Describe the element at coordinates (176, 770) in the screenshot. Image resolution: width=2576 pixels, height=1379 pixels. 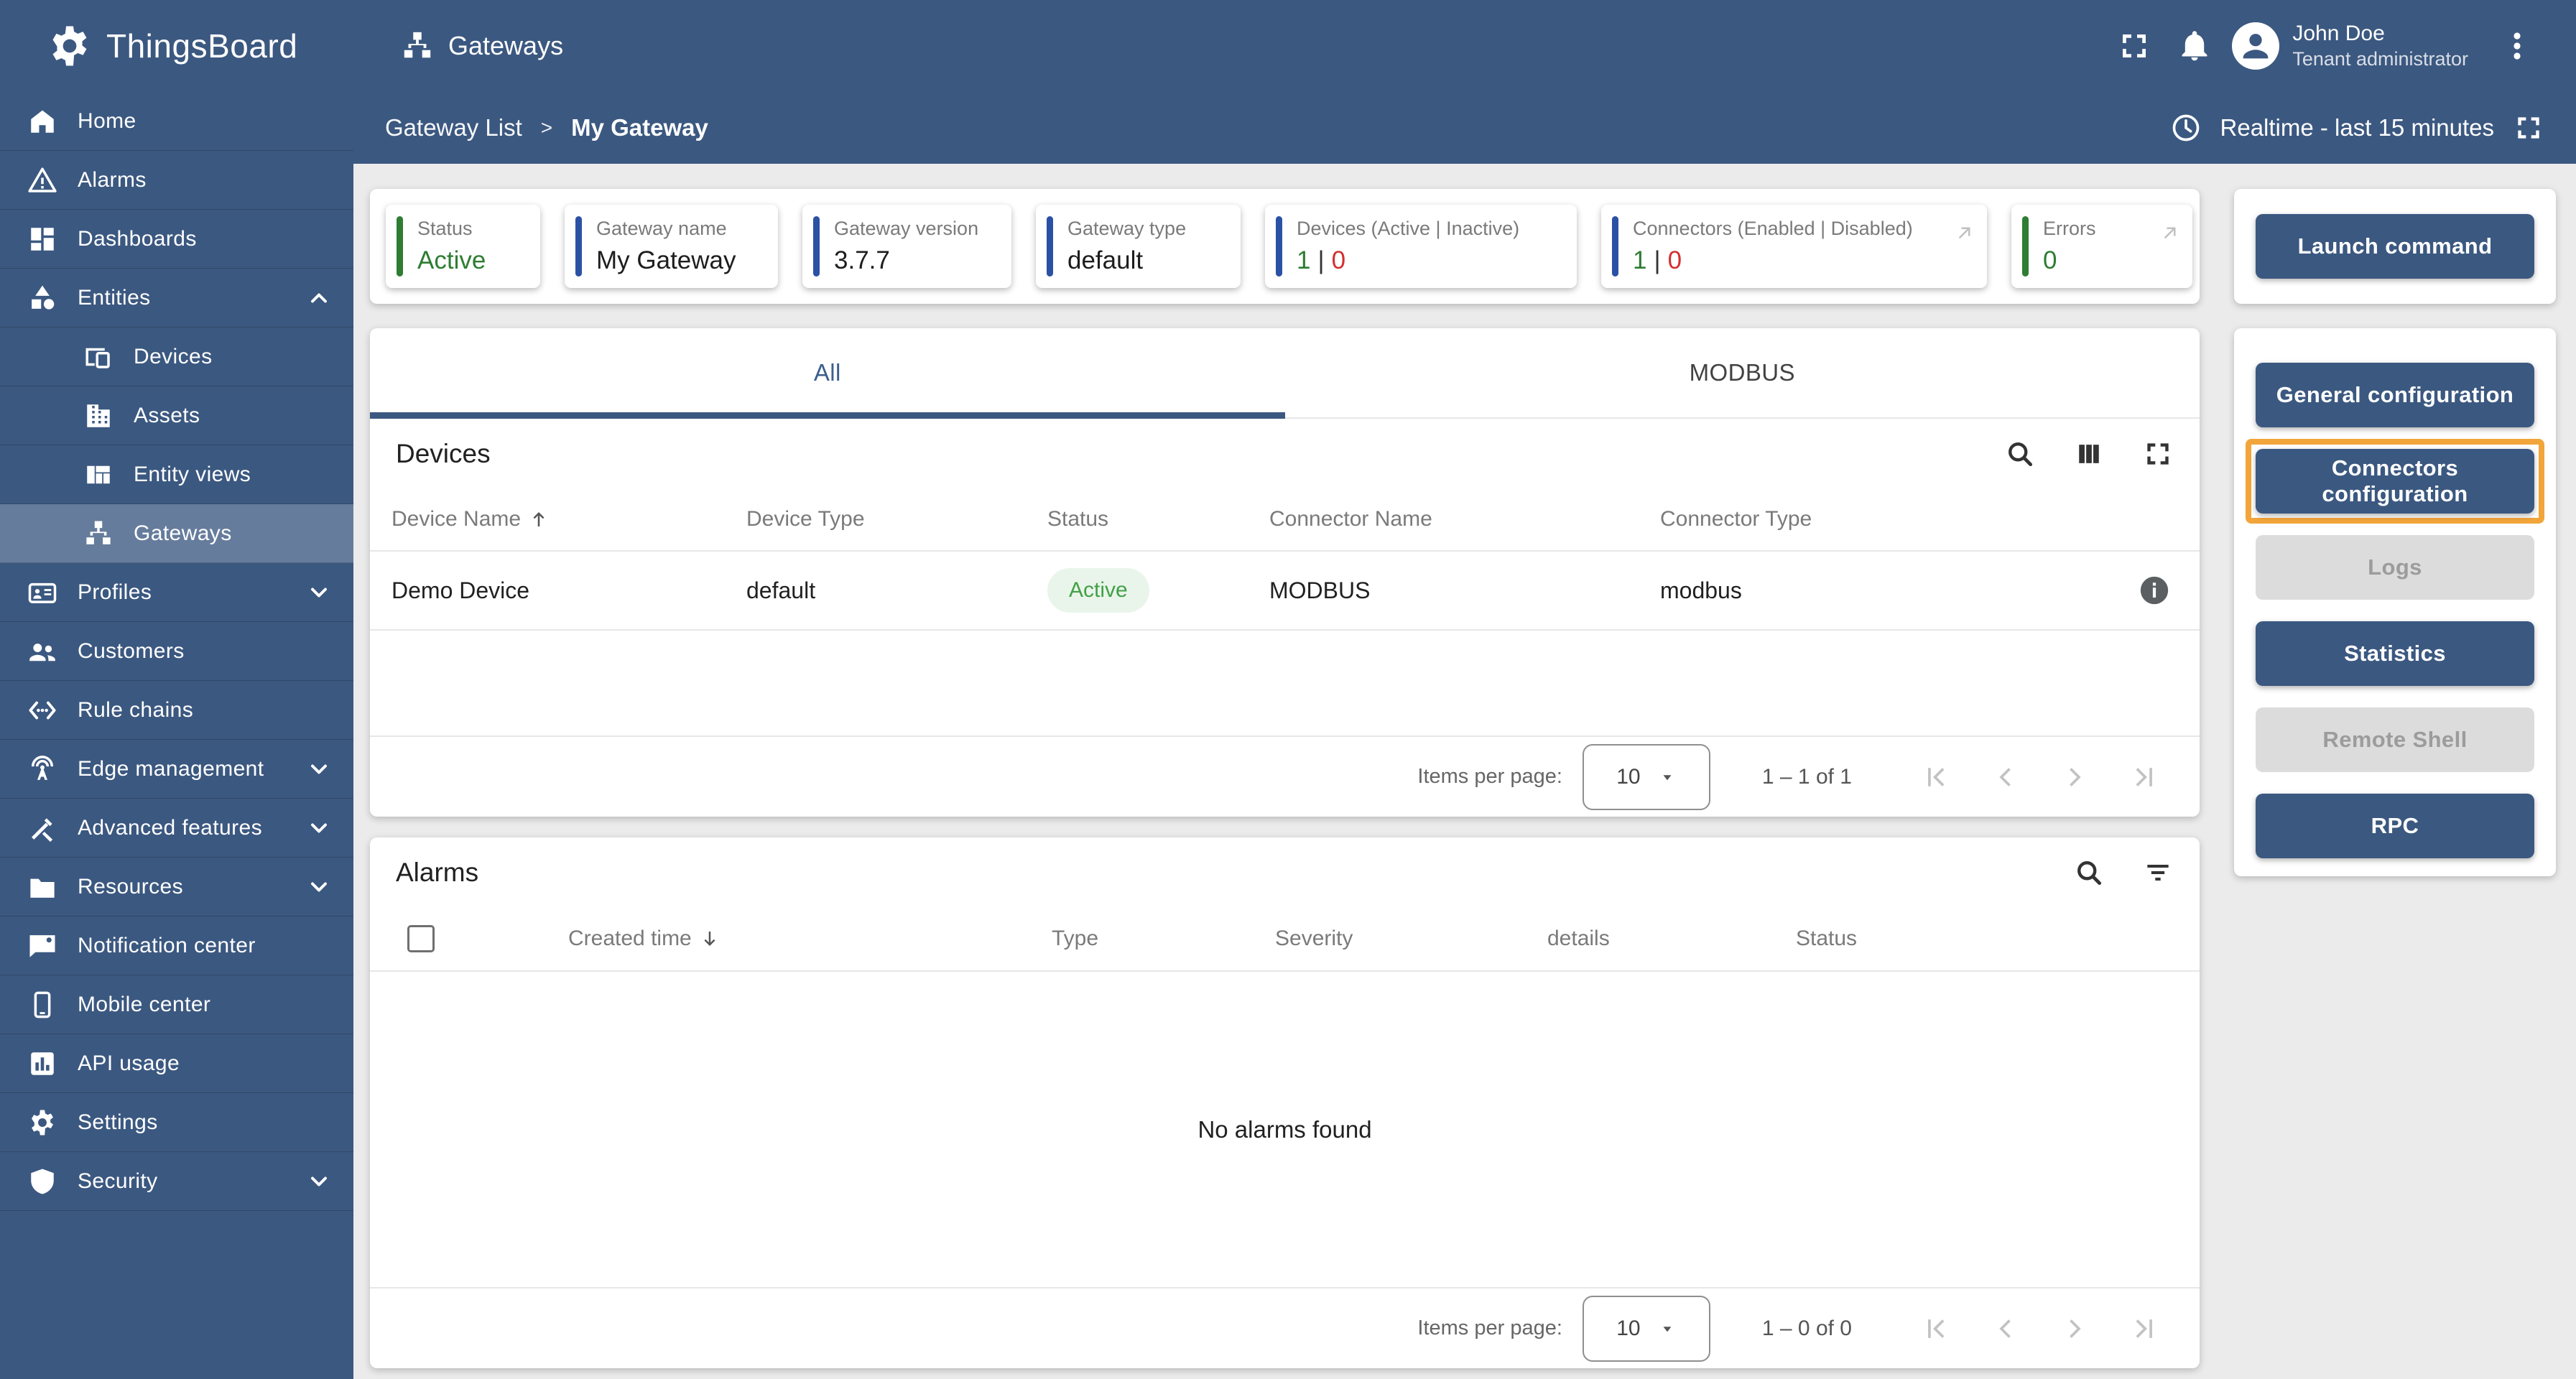
I see `sidebar-item-edge-management: Edge management` at that location.